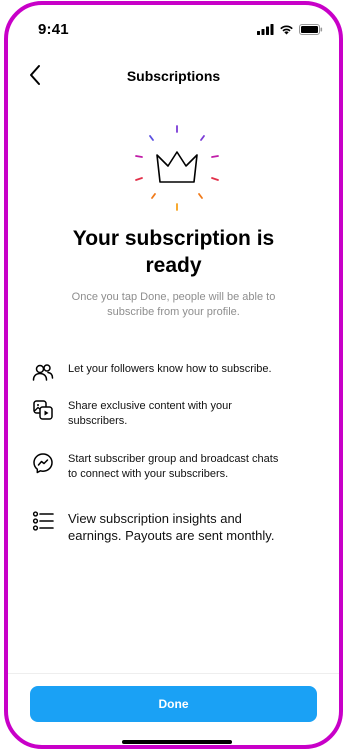 The image size is (347, 753). Describe the element at coordinates (173, 25) in the screenshot. I see `status-bar: 9:41` at that location.